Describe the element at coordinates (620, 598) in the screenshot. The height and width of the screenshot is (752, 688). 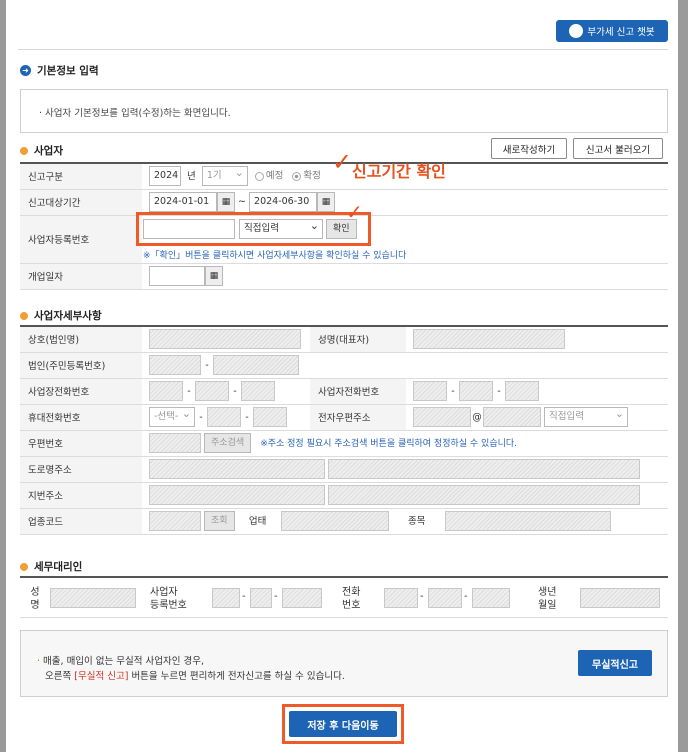
I see `agent-birth-field` at that location.